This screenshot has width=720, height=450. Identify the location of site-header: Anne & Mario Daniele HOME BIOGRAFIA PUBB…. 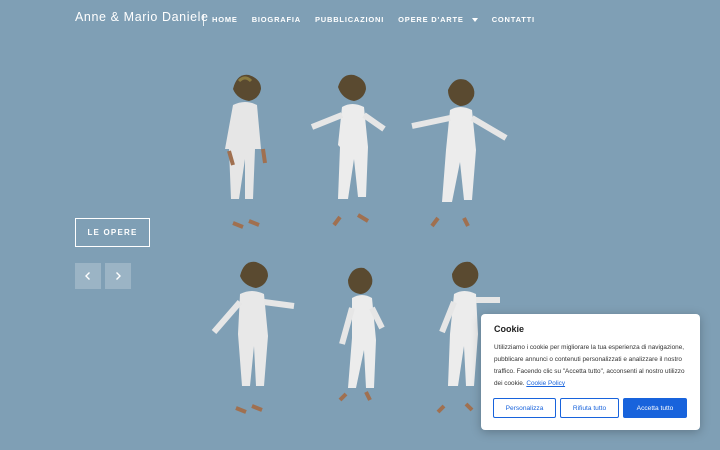
(360, 20).